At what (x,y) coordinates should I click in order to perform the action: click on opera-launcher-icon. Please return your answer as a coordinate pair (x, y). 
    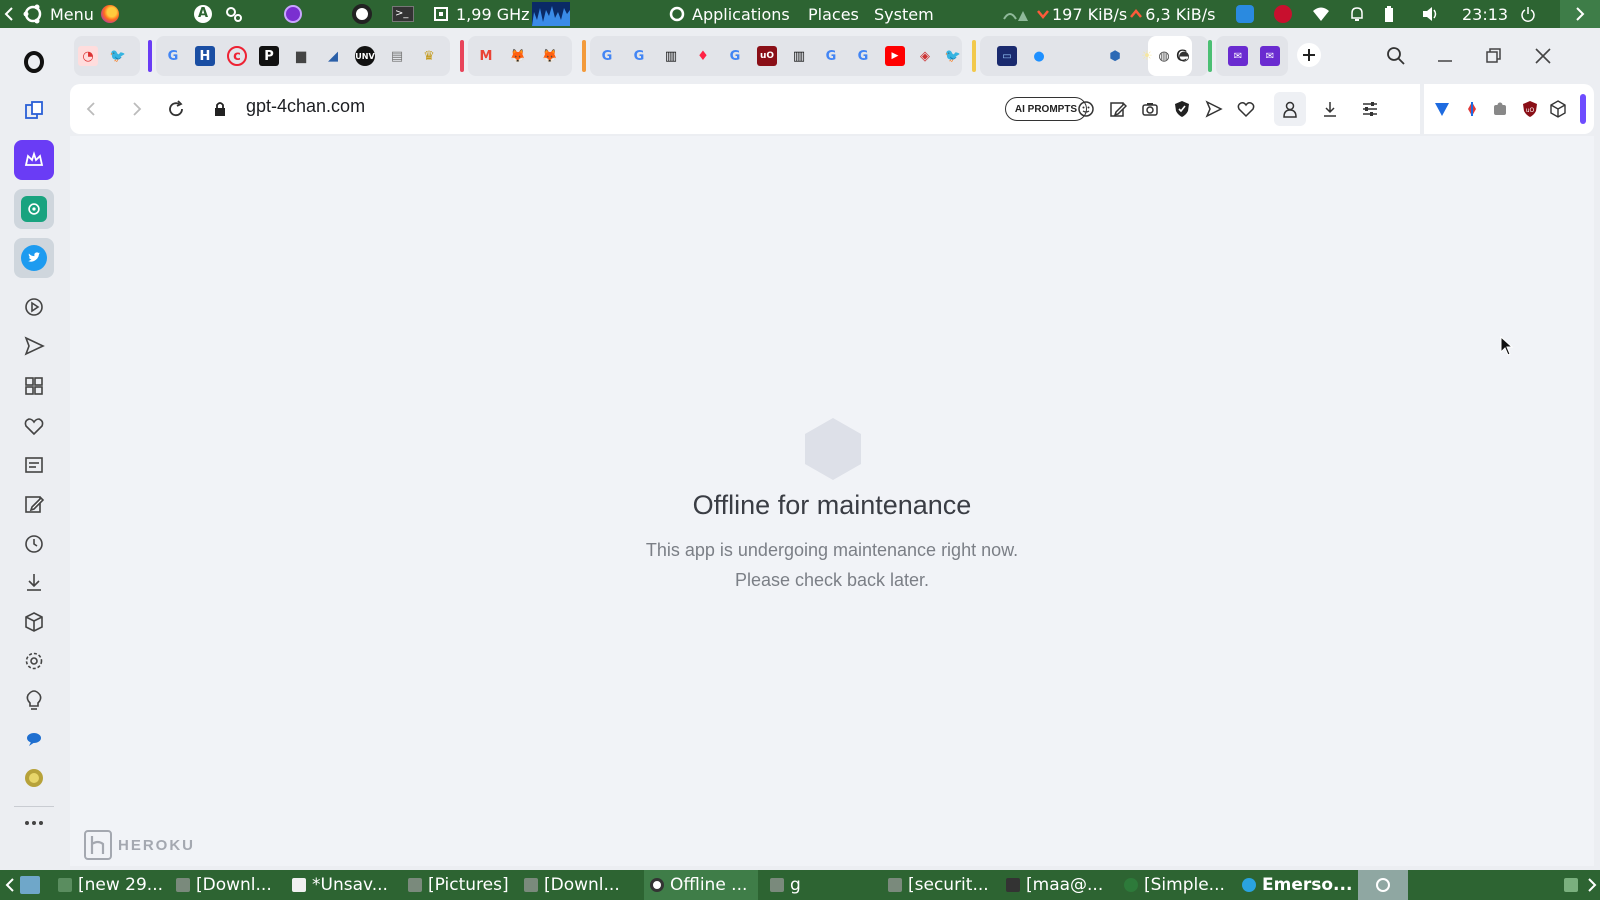
    Looking at the image, I should click on (362, 14).